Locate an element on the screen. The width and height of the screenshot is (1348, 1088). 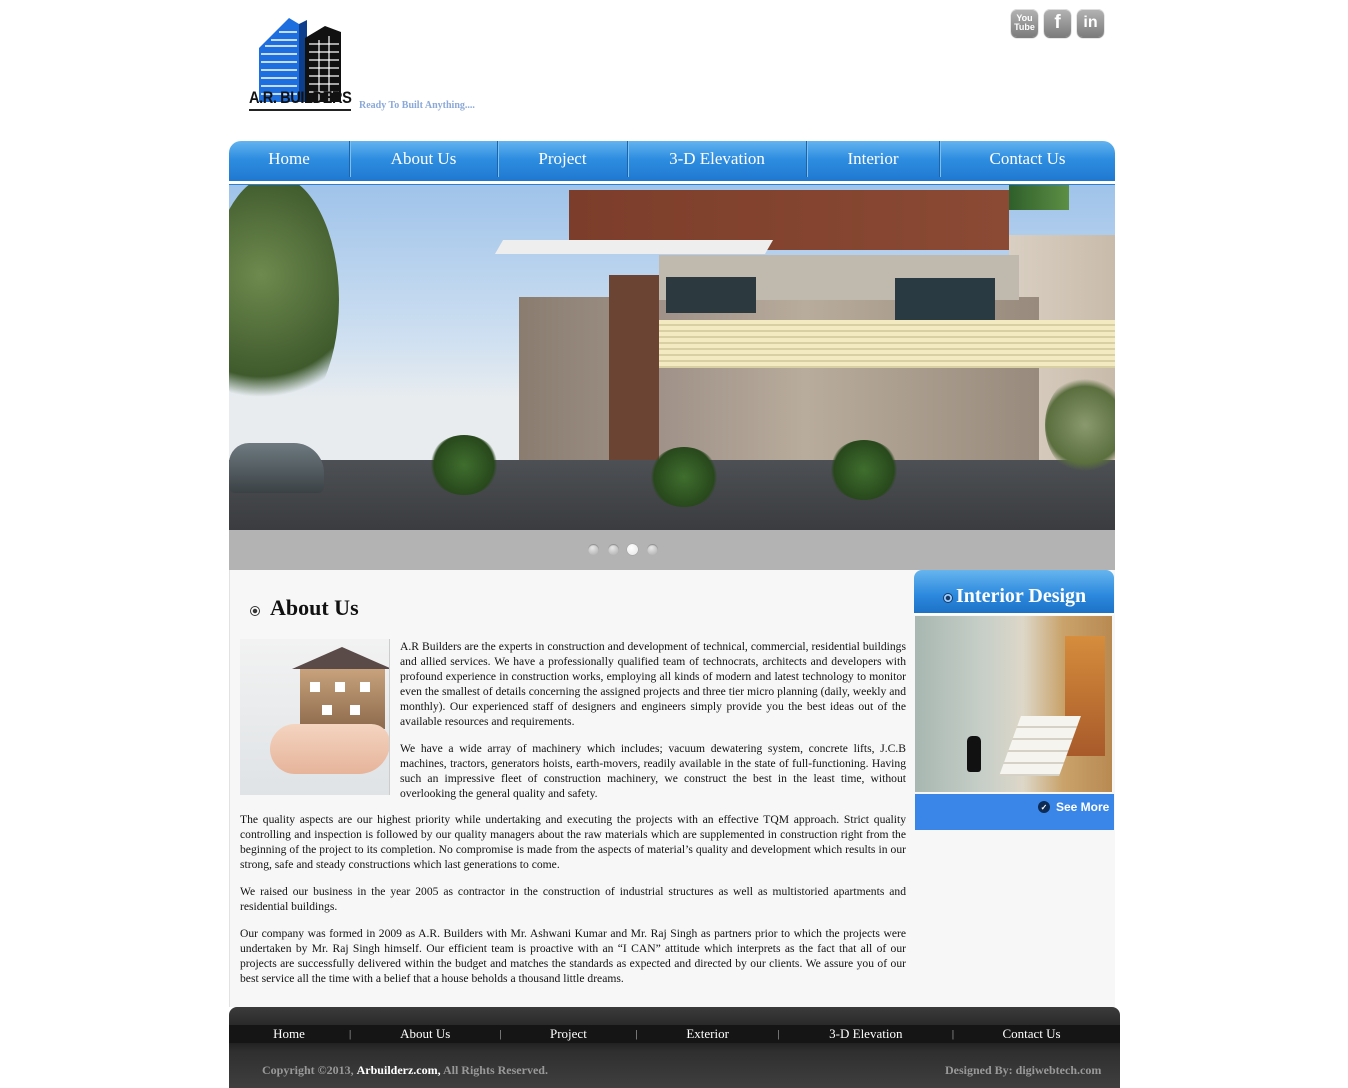
footer-nav-contact-us: Contact Us is located at coordinates (1031, 1034).